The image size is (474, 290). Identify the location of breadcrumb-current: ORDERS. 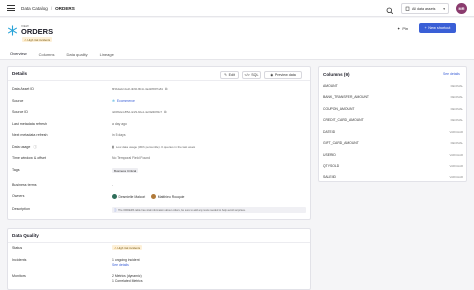
(65, 8).